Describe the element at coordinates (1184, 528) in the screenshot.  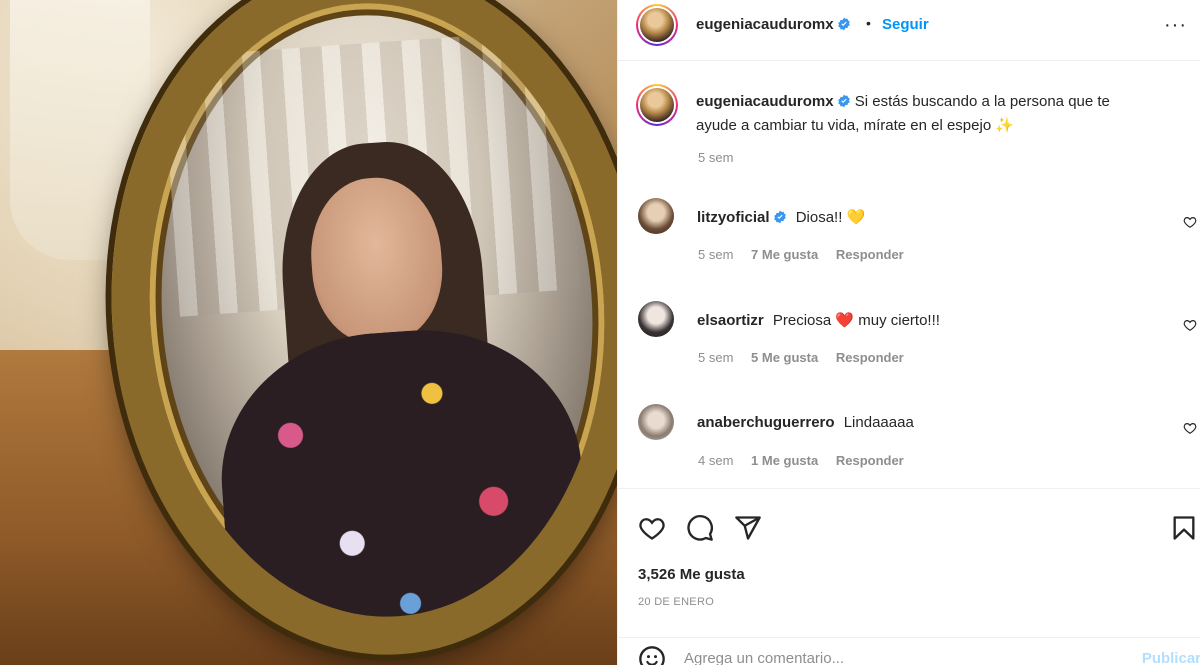
I see `bookmark-icon` at that location.